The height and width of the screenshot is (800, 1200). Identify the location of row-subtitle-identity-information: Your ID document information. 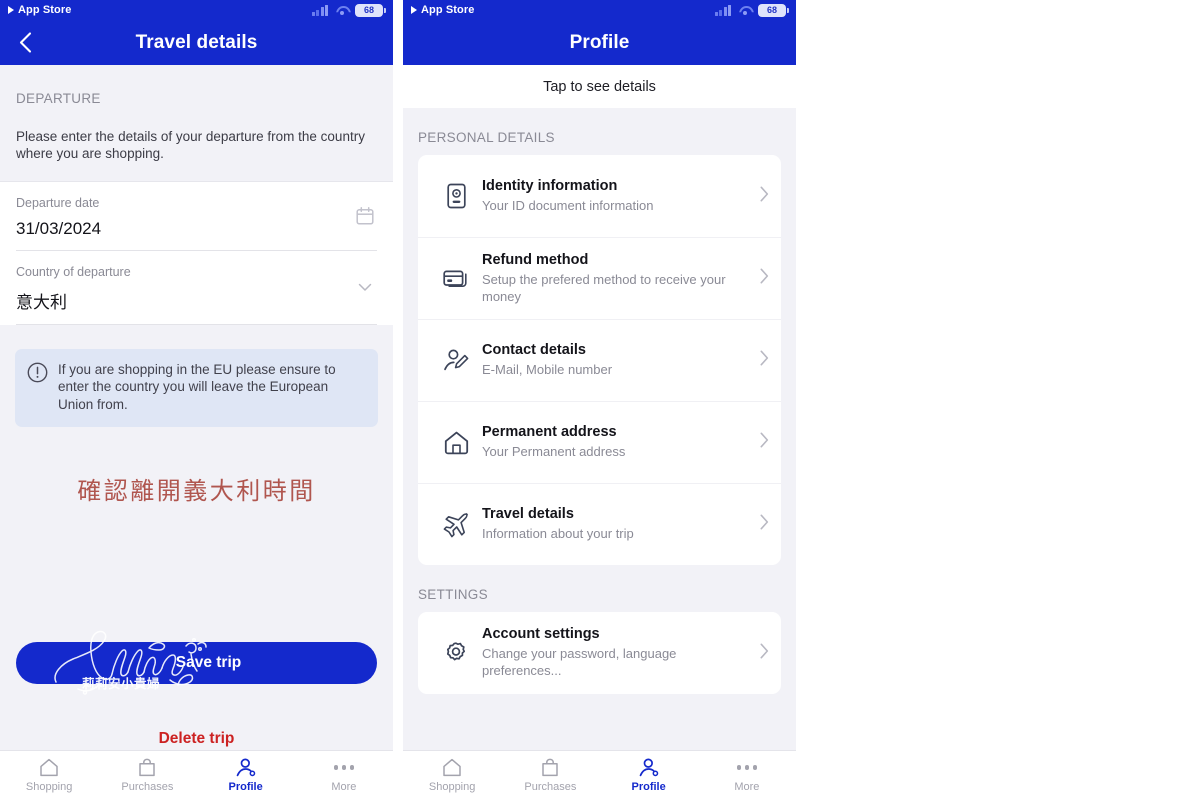
(568, 205).